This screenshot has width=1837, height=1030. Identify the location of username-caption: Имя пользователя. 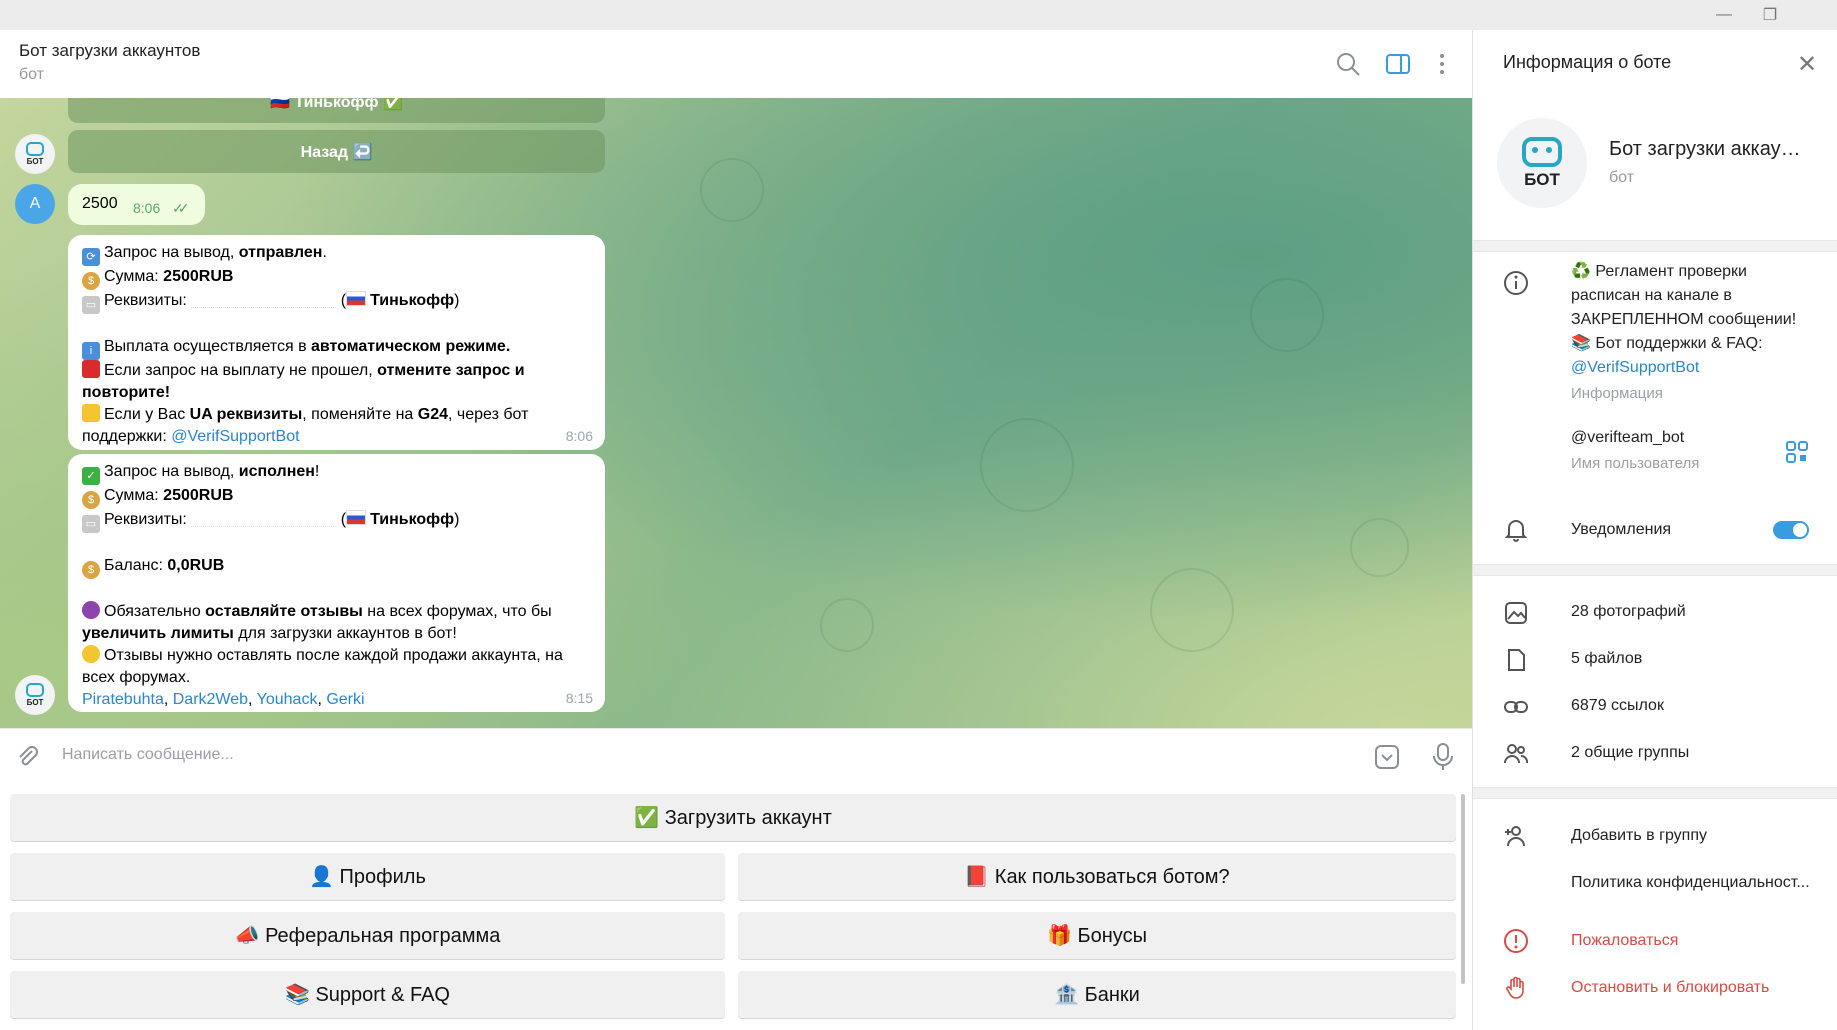
(1635, 463).